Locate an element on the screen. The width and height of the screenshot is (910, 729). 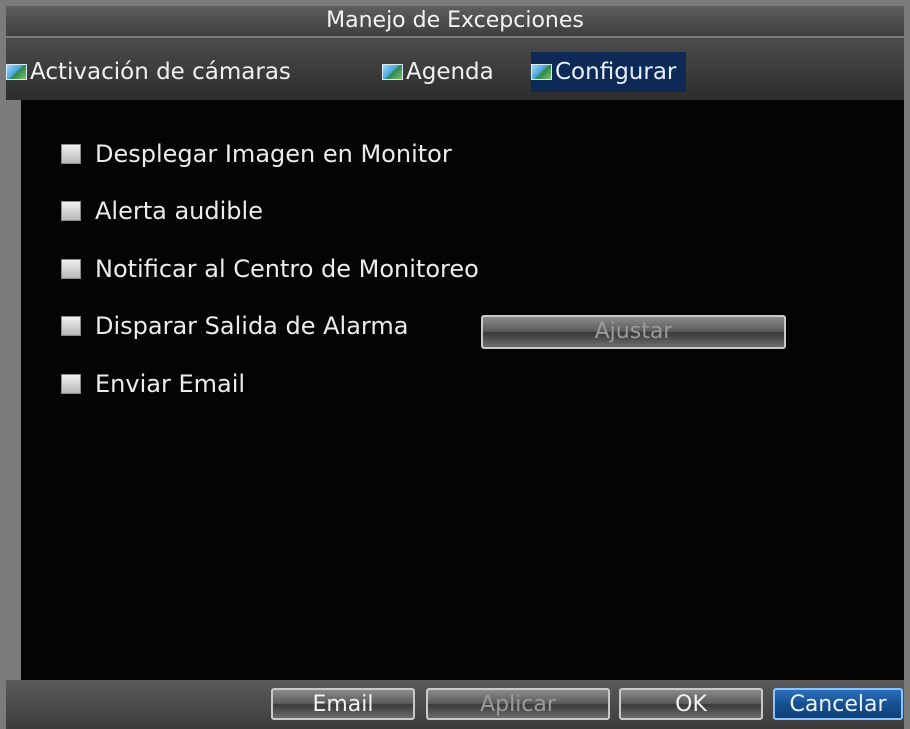
option-audible-alert: Alerta audible is located at coordinates (162, 211).